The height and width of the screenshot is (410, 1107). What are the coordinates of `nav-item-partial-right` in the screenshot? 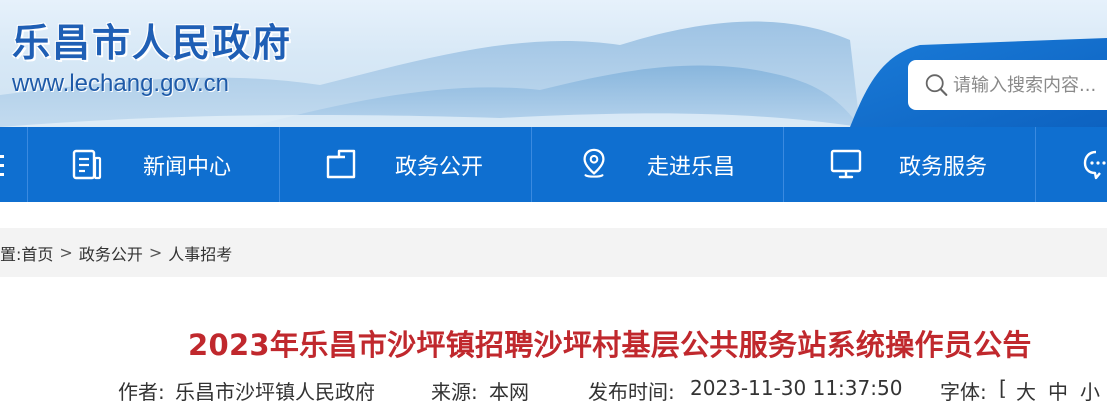 It's located at (1071, 164).